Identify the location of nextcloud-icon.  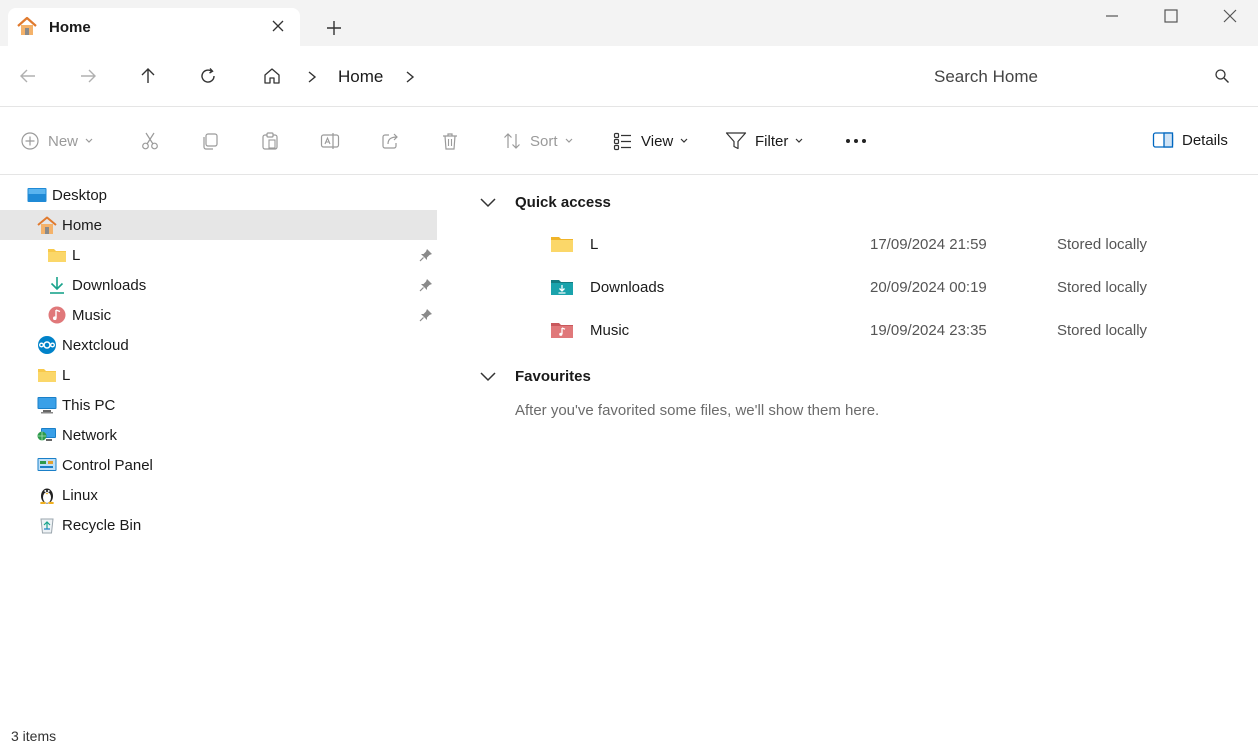
(47, 345).